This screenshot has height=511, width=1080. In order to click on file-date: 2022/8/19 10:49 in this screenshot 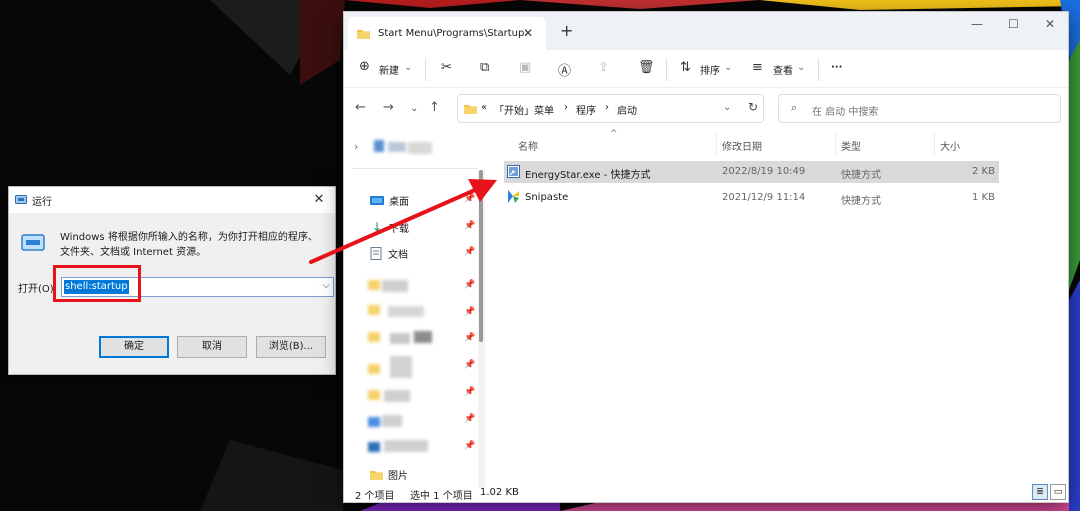, I will do `click(764, 171)`.